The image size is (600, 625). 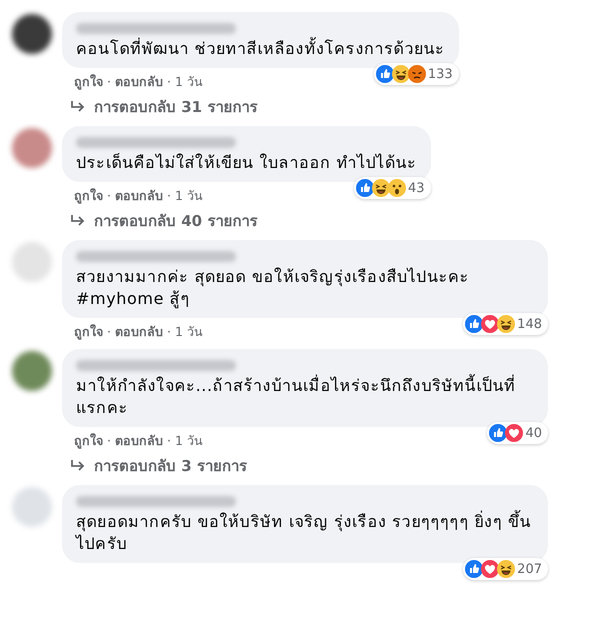 I want to click on angry-face-icon, so click(x=417, y=74).